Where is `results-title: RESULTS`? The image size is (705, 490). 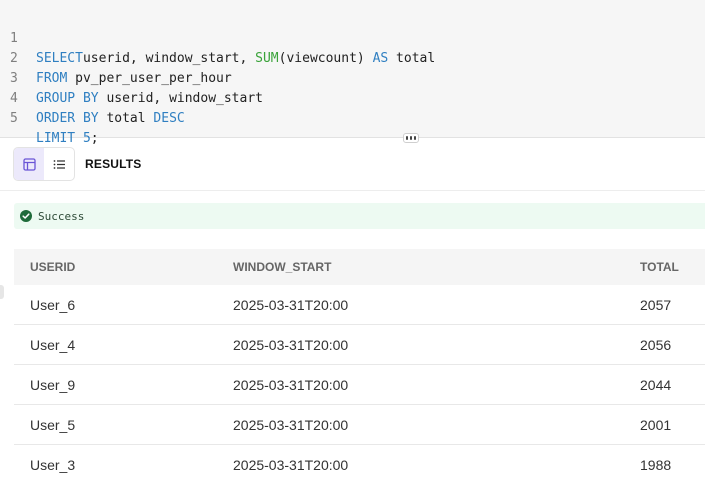 results-title: RESULTS is located at coordinates (113, 164).